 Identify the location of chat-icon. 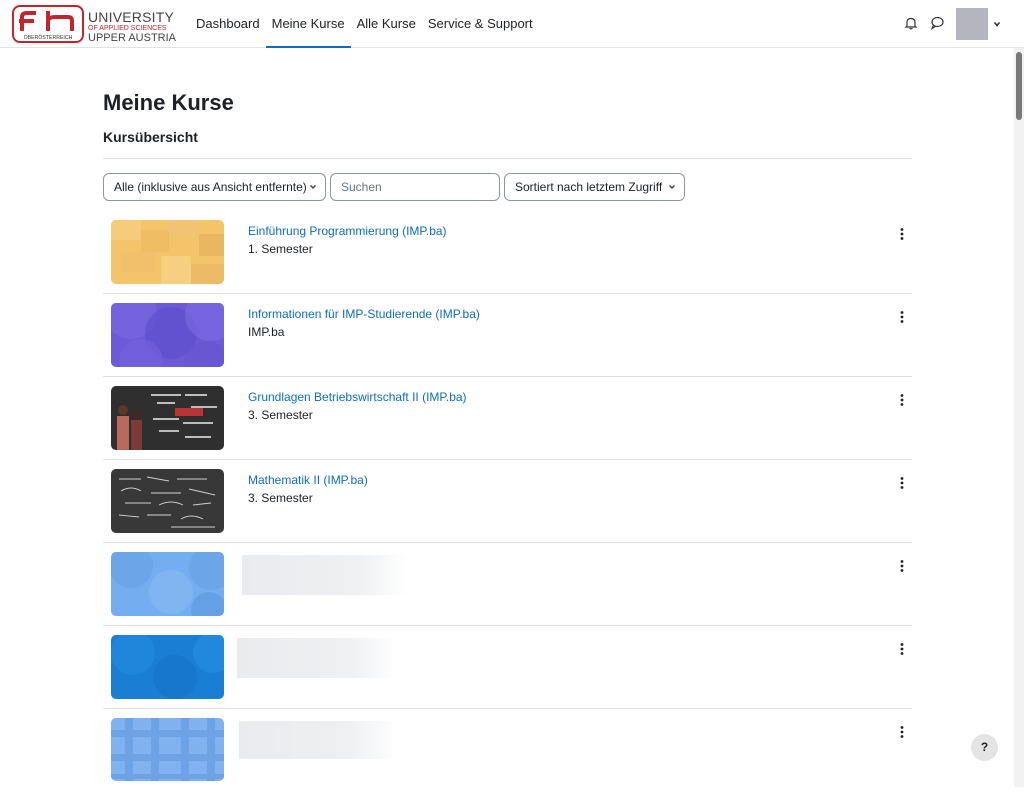
(937, 23).